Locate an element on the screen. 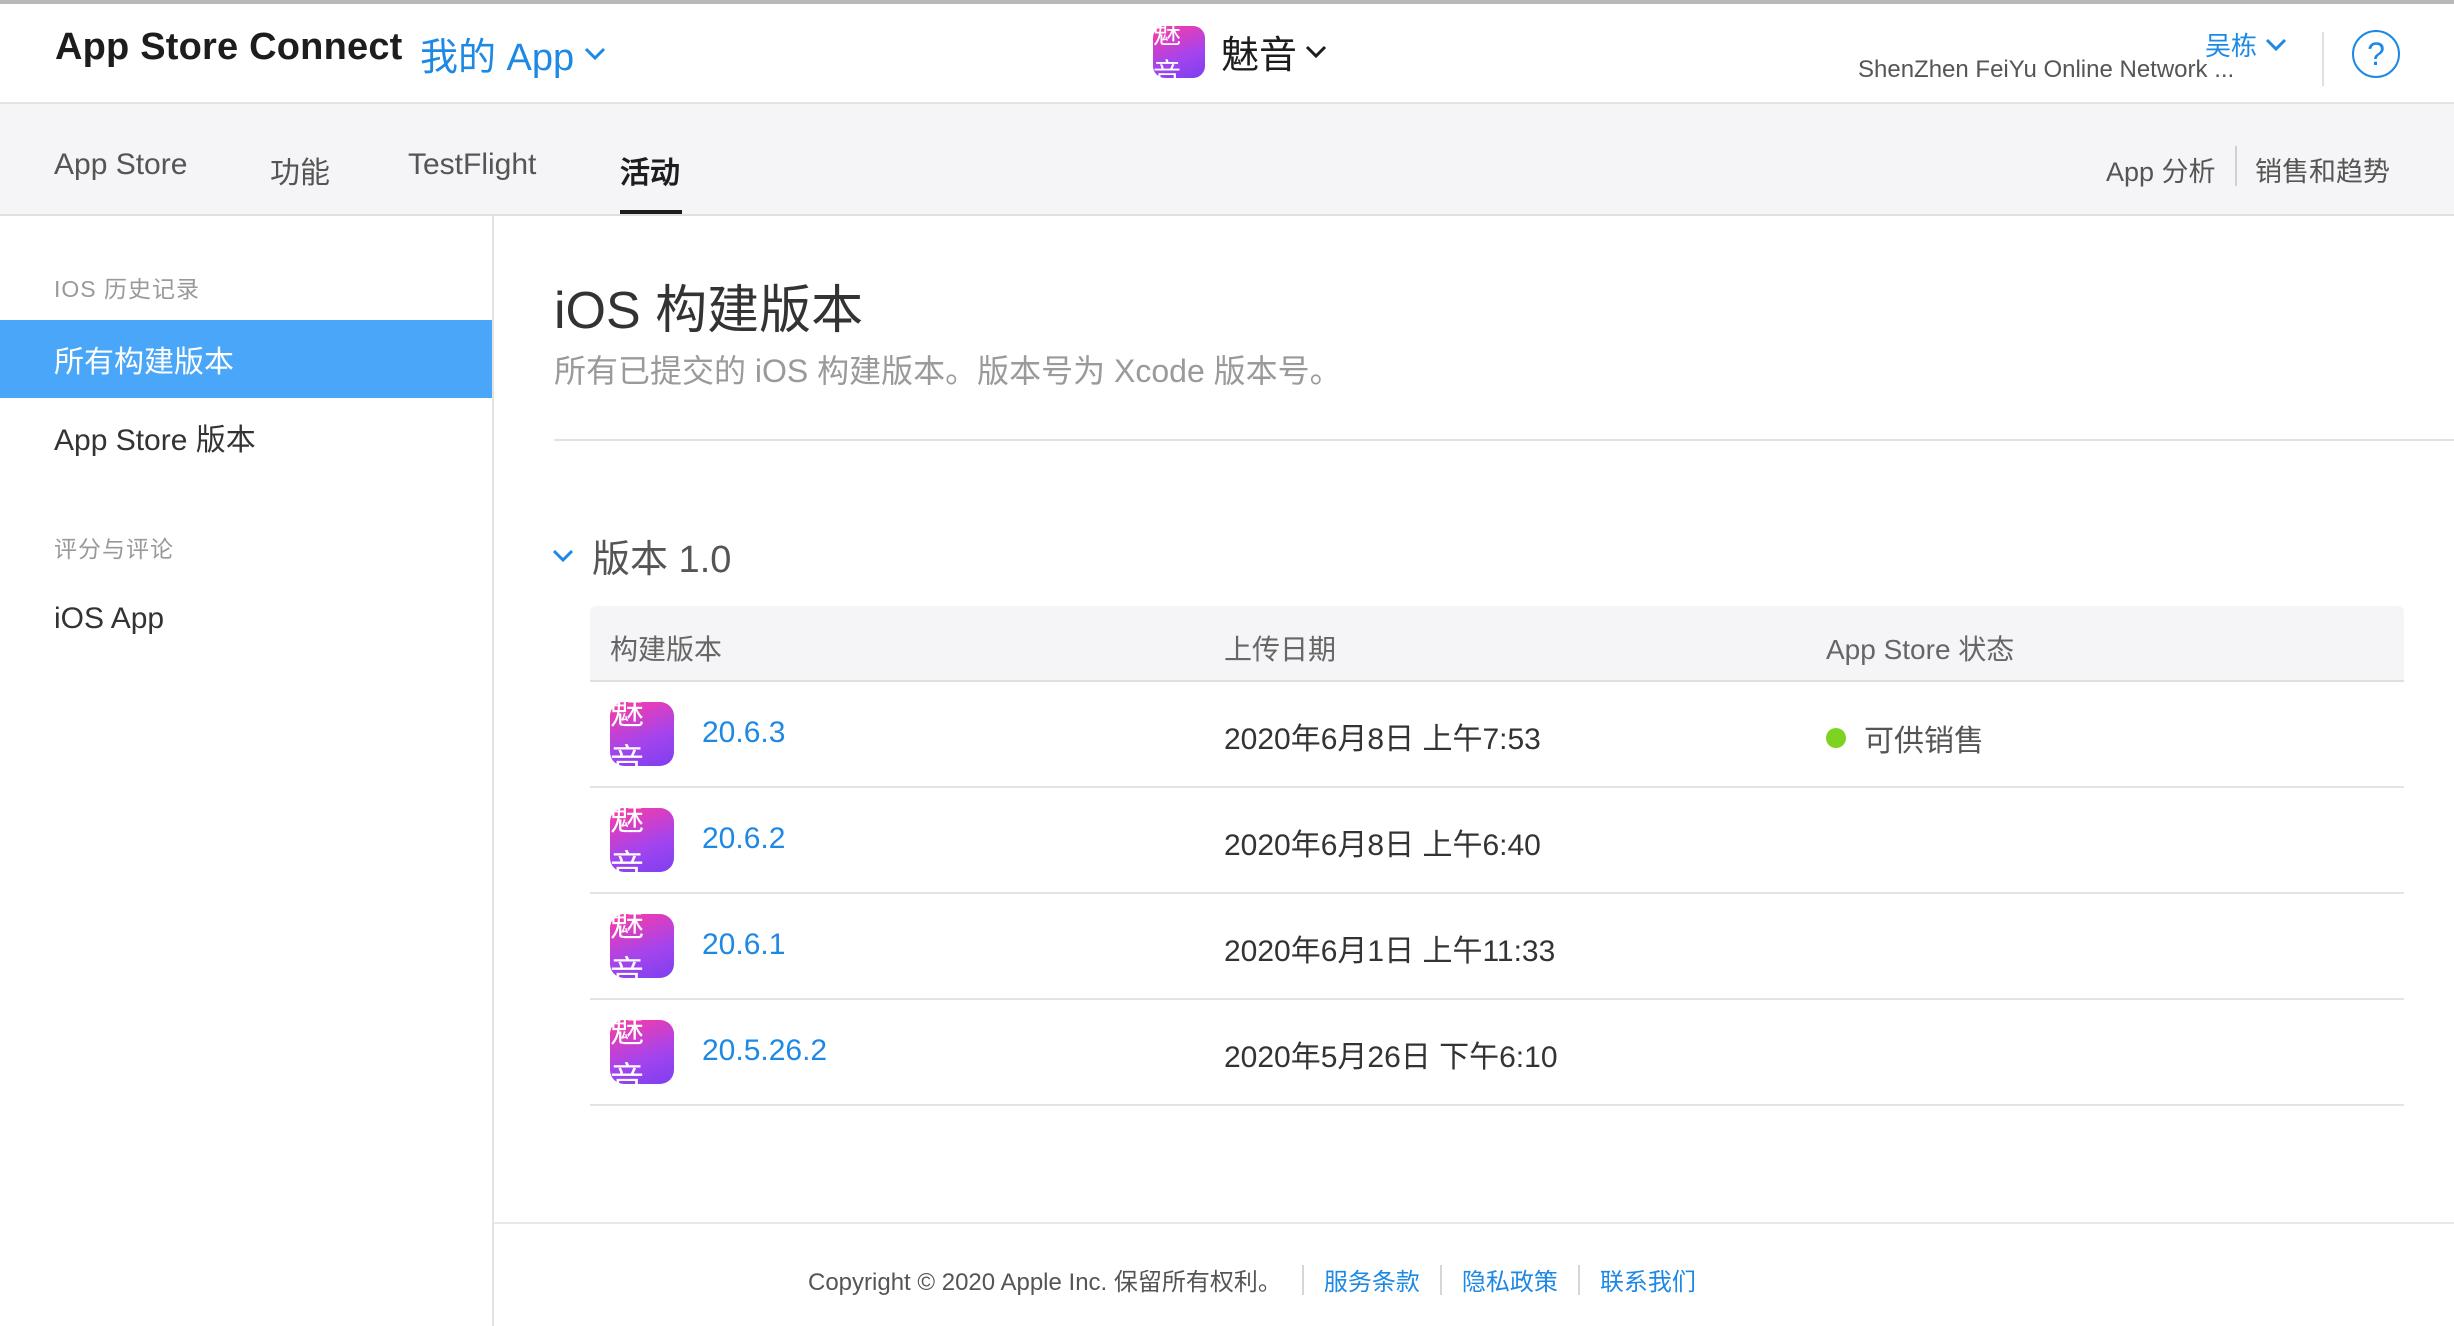 Image resolution: width=2454 pixels, height=1326 pixels. column-header-upload-date: 上传日期 is located at coordinates (1280, 649).